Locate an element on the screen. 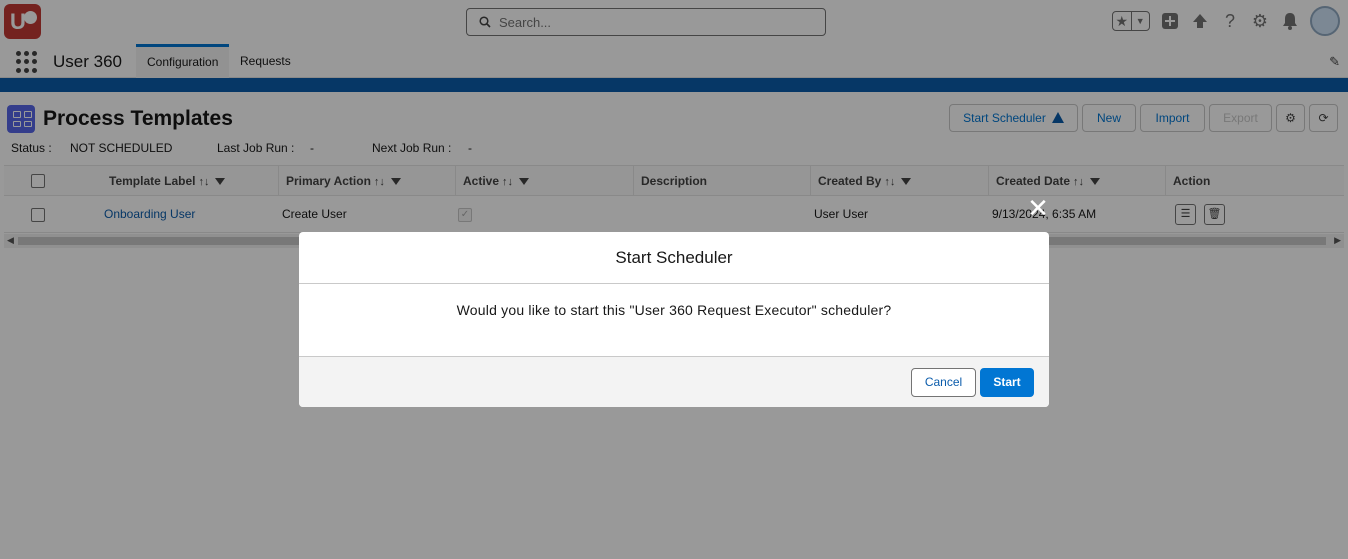 This screenshot has width=1348, height=559. close-icon: ✕ is located at coordinates (1038, 208).